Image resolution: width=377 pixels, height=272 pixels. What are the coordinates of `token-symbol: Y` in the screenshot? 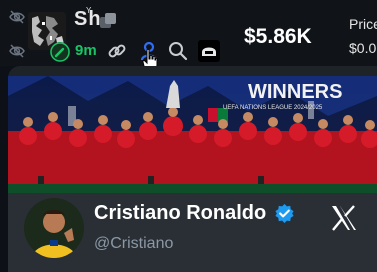 It's located at (89, 10).